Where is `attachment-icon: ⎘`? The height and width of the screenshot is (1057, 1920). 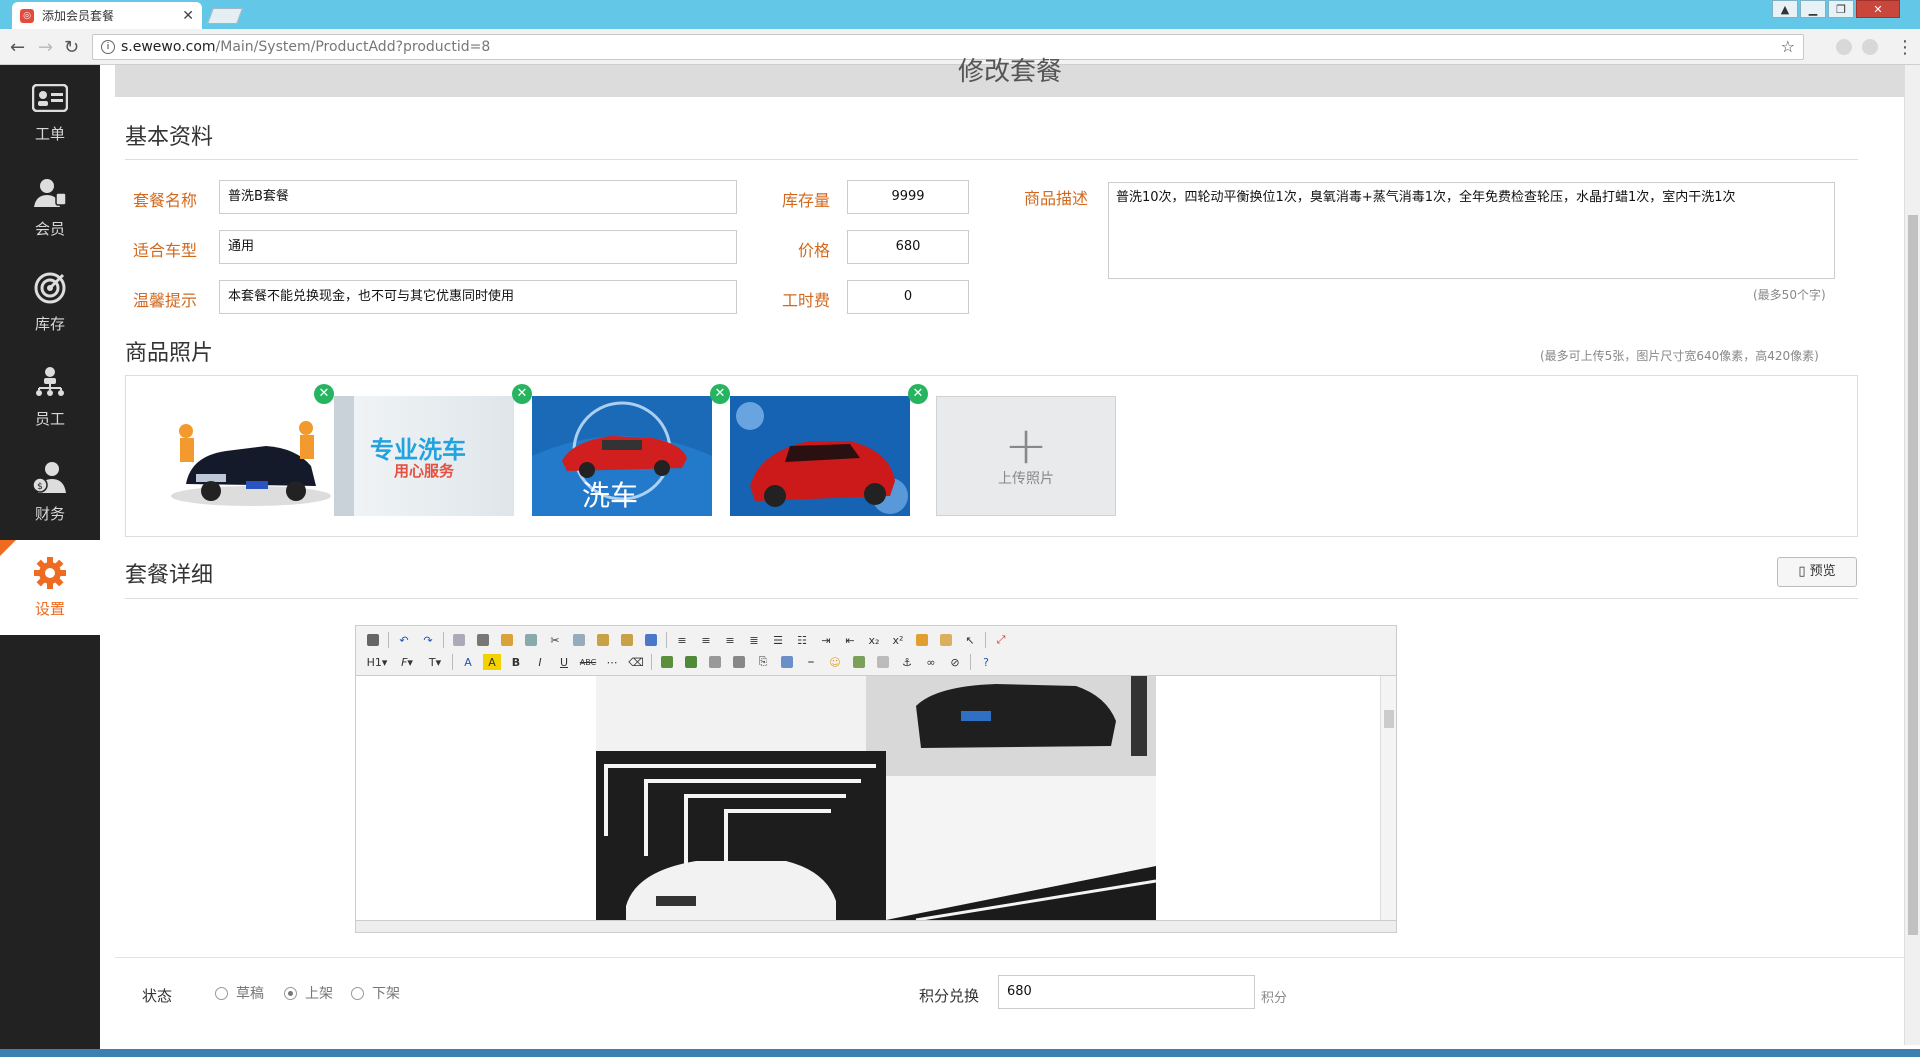 attachment-icon: ⎘ is located at coordinates (763, 662).